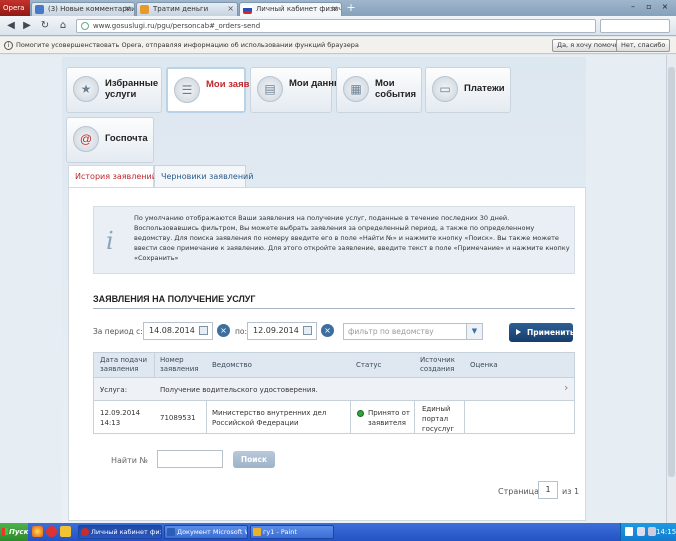  Describe the element at coordinates (671, 272) in the screenshot. I see `scrollbar-thumb` at that location.